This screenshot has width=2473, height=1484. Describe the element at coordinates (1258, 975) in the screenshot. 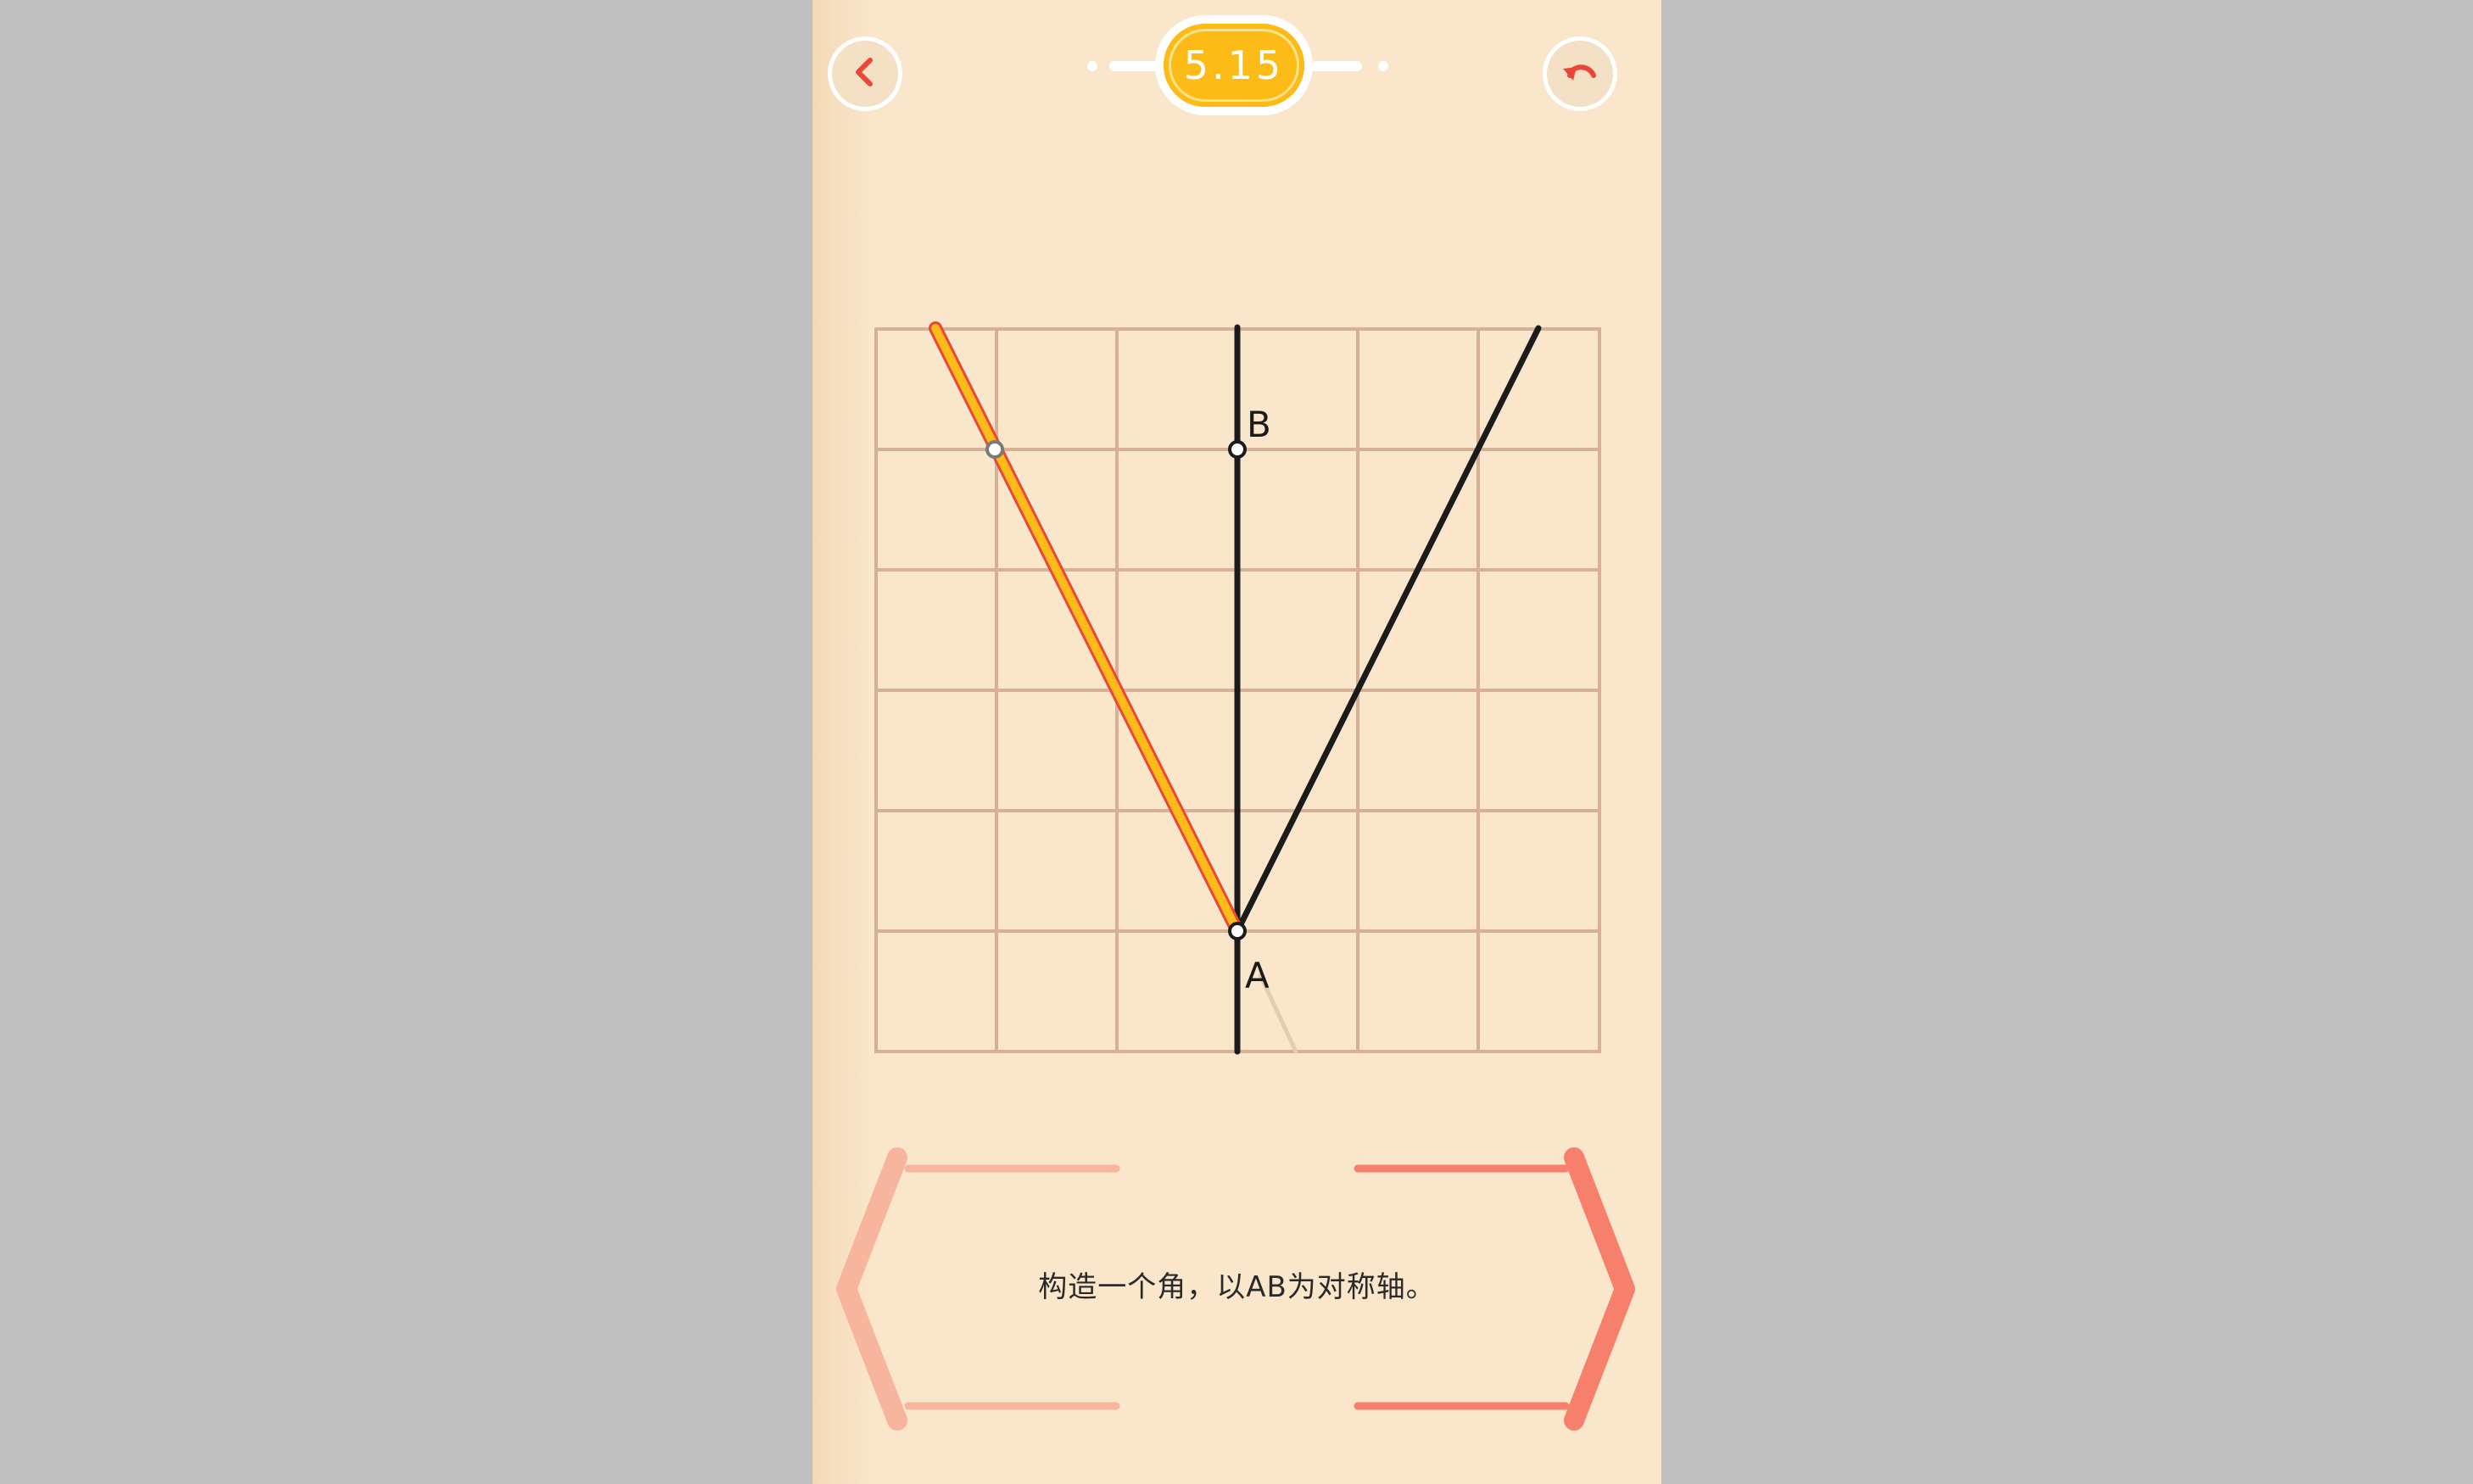

I see `label-a: A` at that location.